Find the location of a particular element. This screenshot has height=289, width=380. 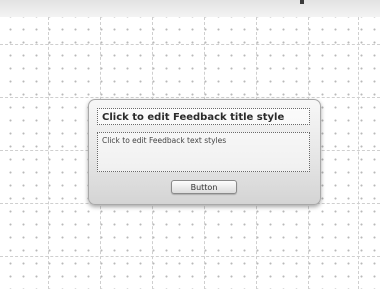

feedback-title-placeholder: Click to edit Feedback title style is located at coordinates (203, 116).